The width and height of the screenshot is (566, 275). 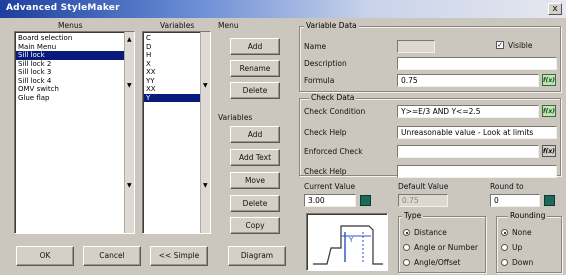 I want to click on variables-list: C D H X XX YY XX Y, so click(x=172, y=68).